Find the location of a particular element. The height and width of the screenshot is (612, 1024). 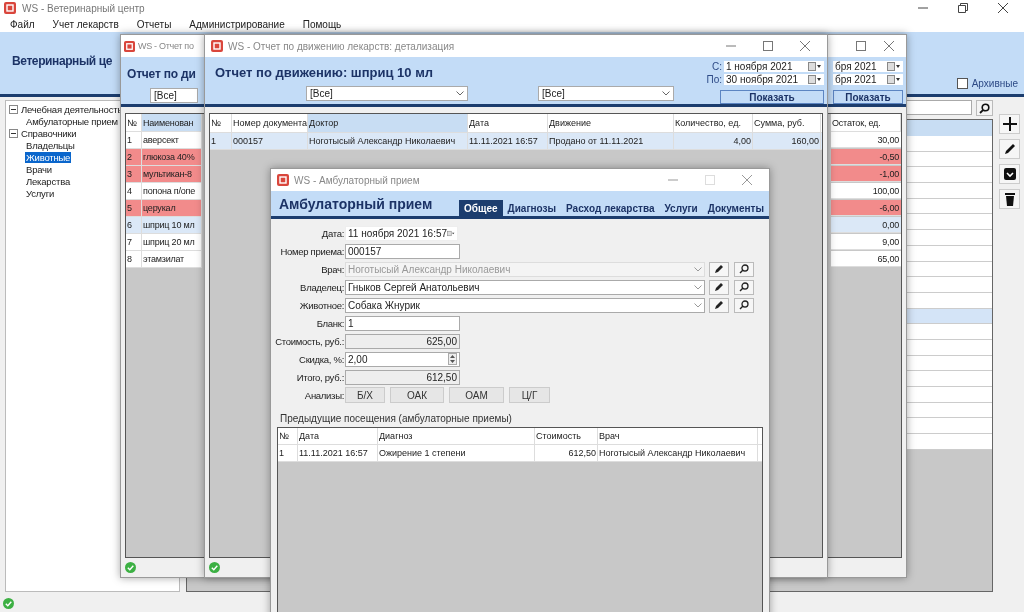

table-row: 4 попона п/опе is located at coordinates (164, 191).